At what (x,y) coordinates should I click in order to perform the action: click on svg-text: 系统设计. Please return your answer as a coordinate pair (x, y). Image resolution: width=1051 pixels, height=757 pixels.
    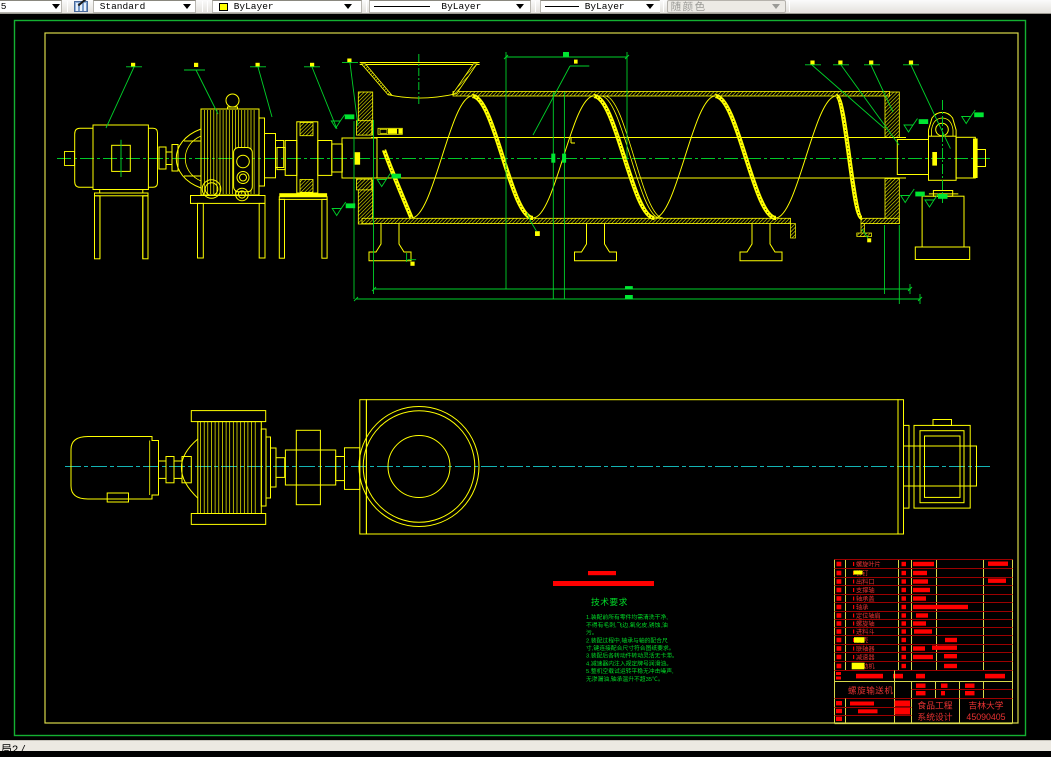
    Looking at the image, I should click on (934, 716).